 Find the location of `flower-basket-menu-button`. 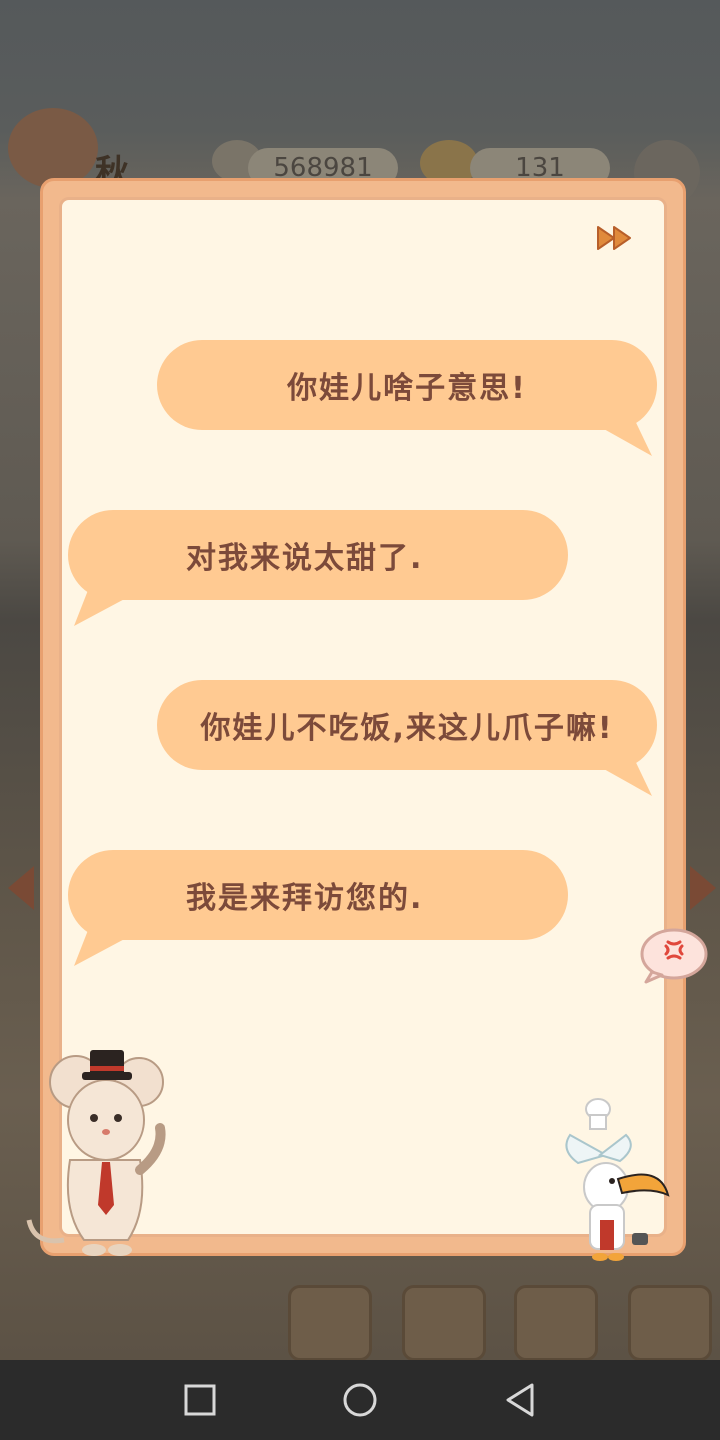

flower-basket-menu-button is located at coordinates (556, 1323).